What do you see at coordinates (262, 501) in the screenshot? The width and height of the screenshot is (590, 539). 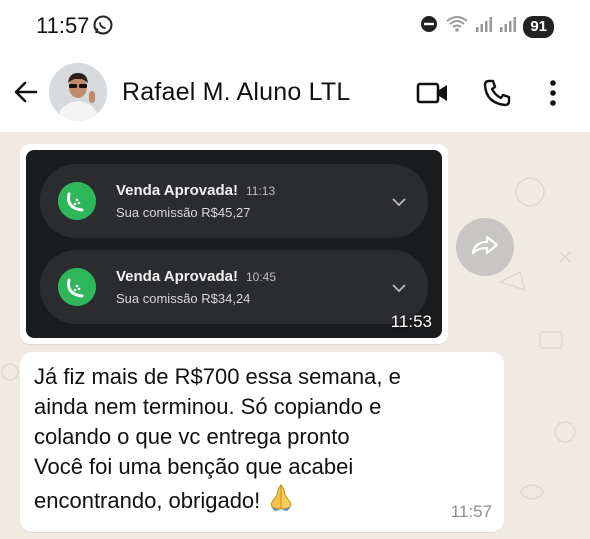 I see `message-line-last: encontrando, obrigado!` at bounding box center [262, 501].